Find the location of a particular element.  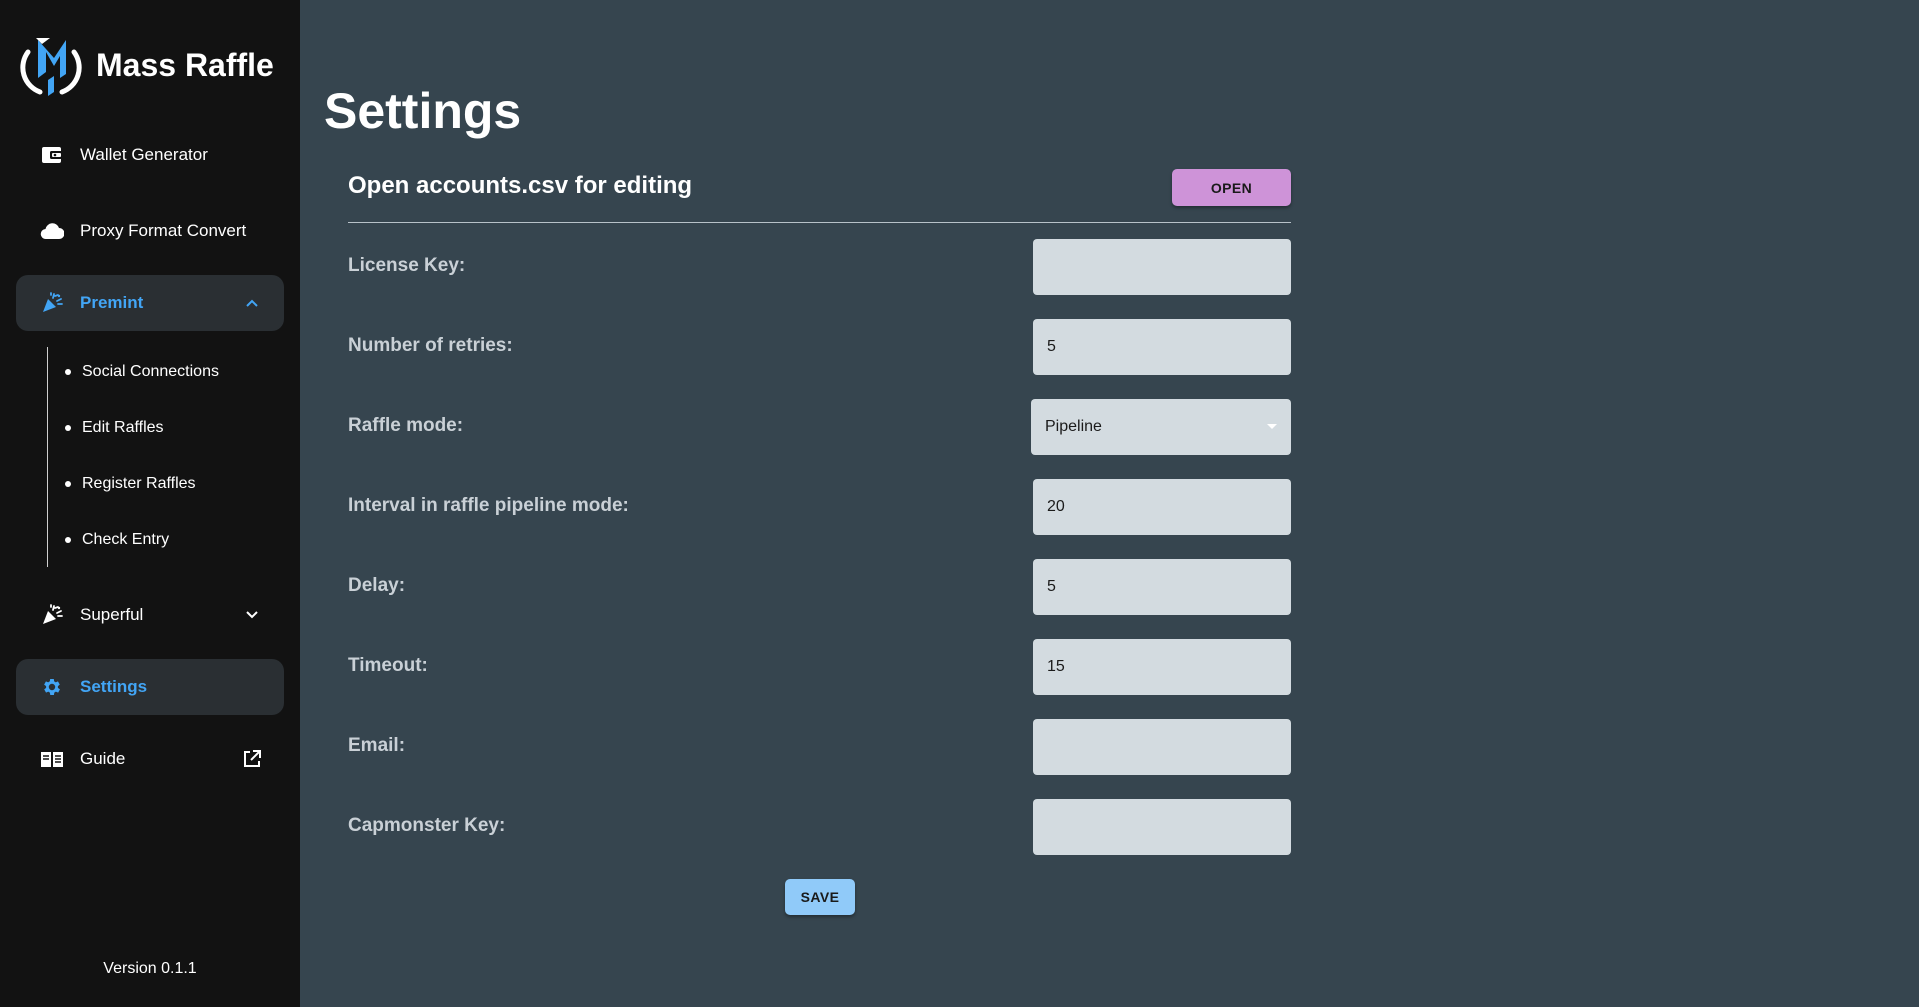

chevron-down-icon is located at coordinates (252, 615).